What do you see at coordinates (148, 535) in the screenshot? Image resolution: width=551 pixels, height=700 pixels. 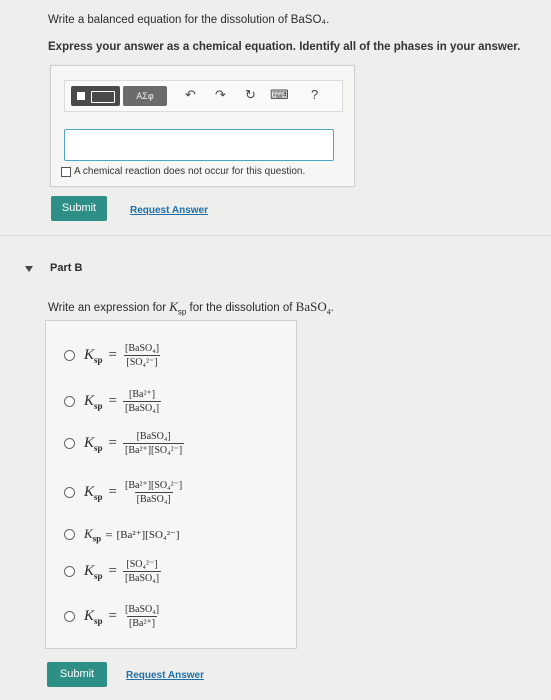 I see `option-expression: [Ba²⁺][SO₄²⁻]` at bounding box center [148, 535].